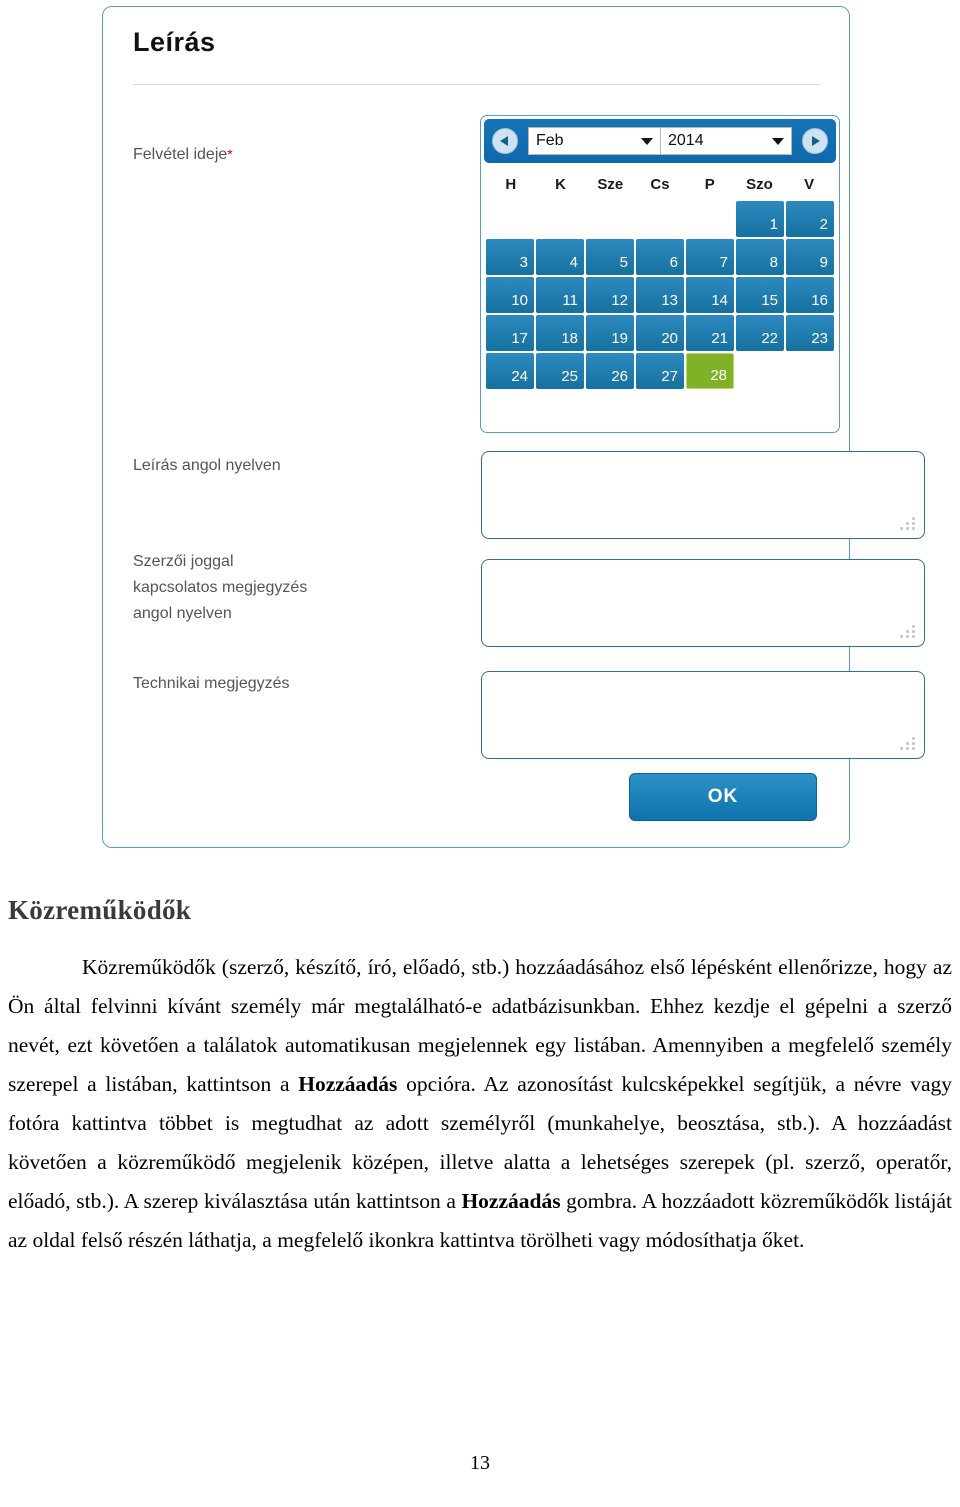 Image resolution: width=960 pixels, height=1507 pixels. Describe the element at coordinates (510, 295) in the screenshot. I see `calendar-day: 10` at that location.